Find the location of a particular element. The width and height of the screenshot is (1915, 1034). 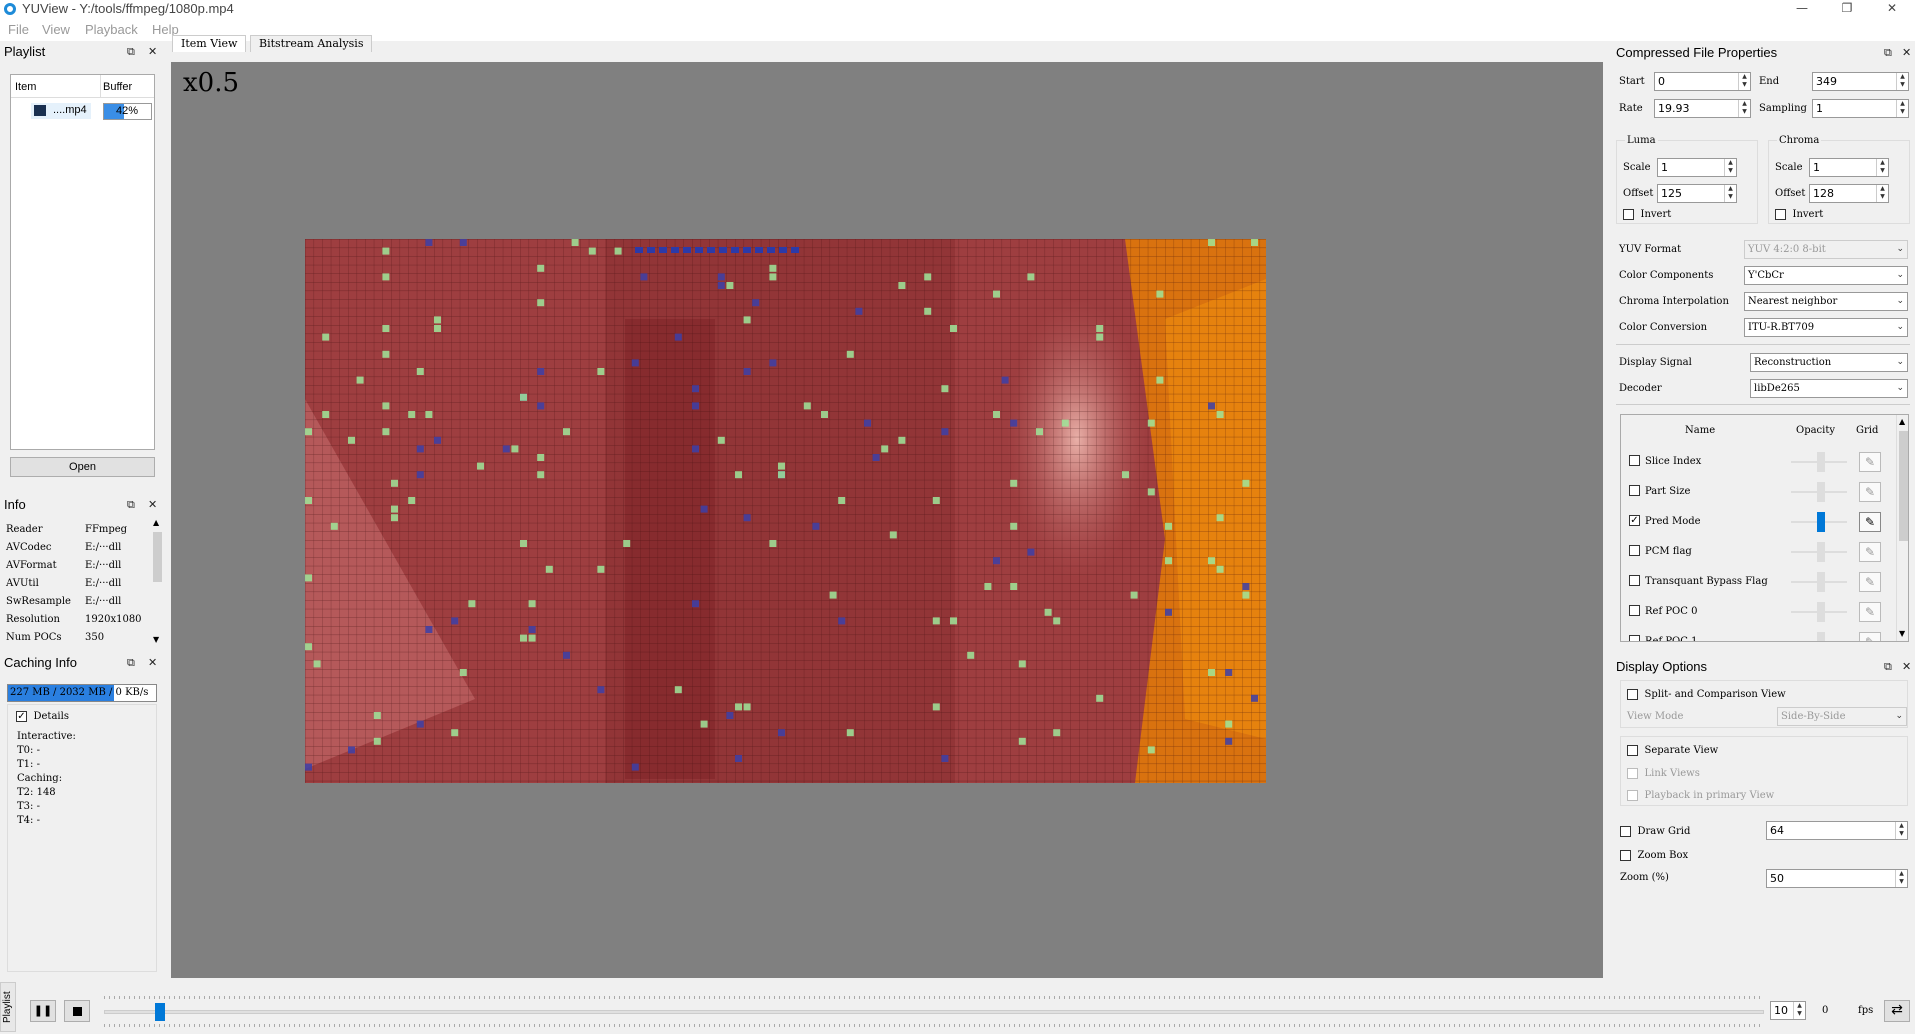

split-view-row: Split- and Comparison View is located at coordinates (1706, 693).